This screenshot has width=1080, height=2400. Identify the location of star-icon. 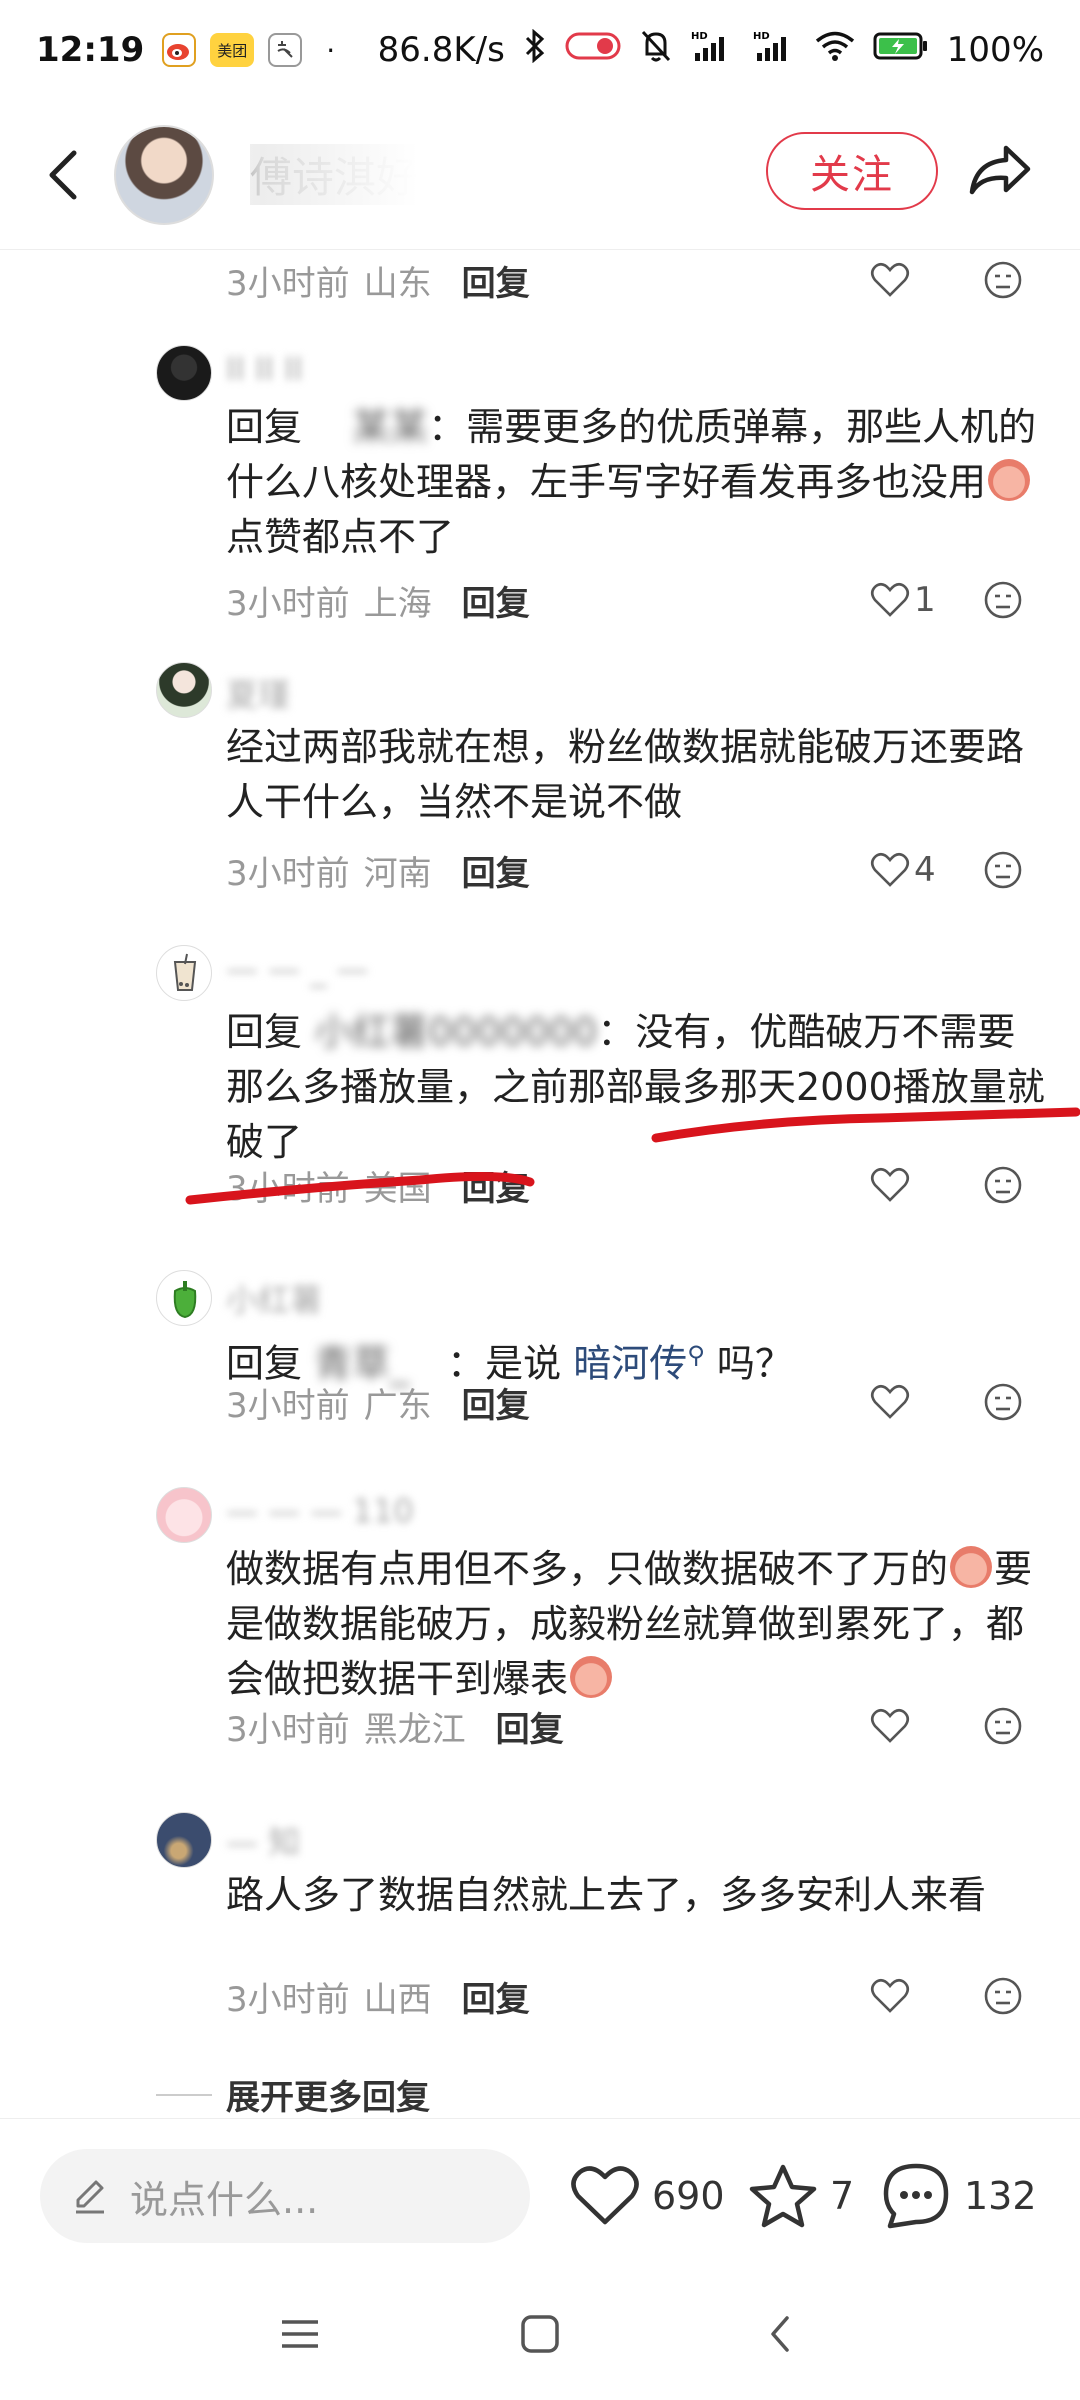
(783, 2196).